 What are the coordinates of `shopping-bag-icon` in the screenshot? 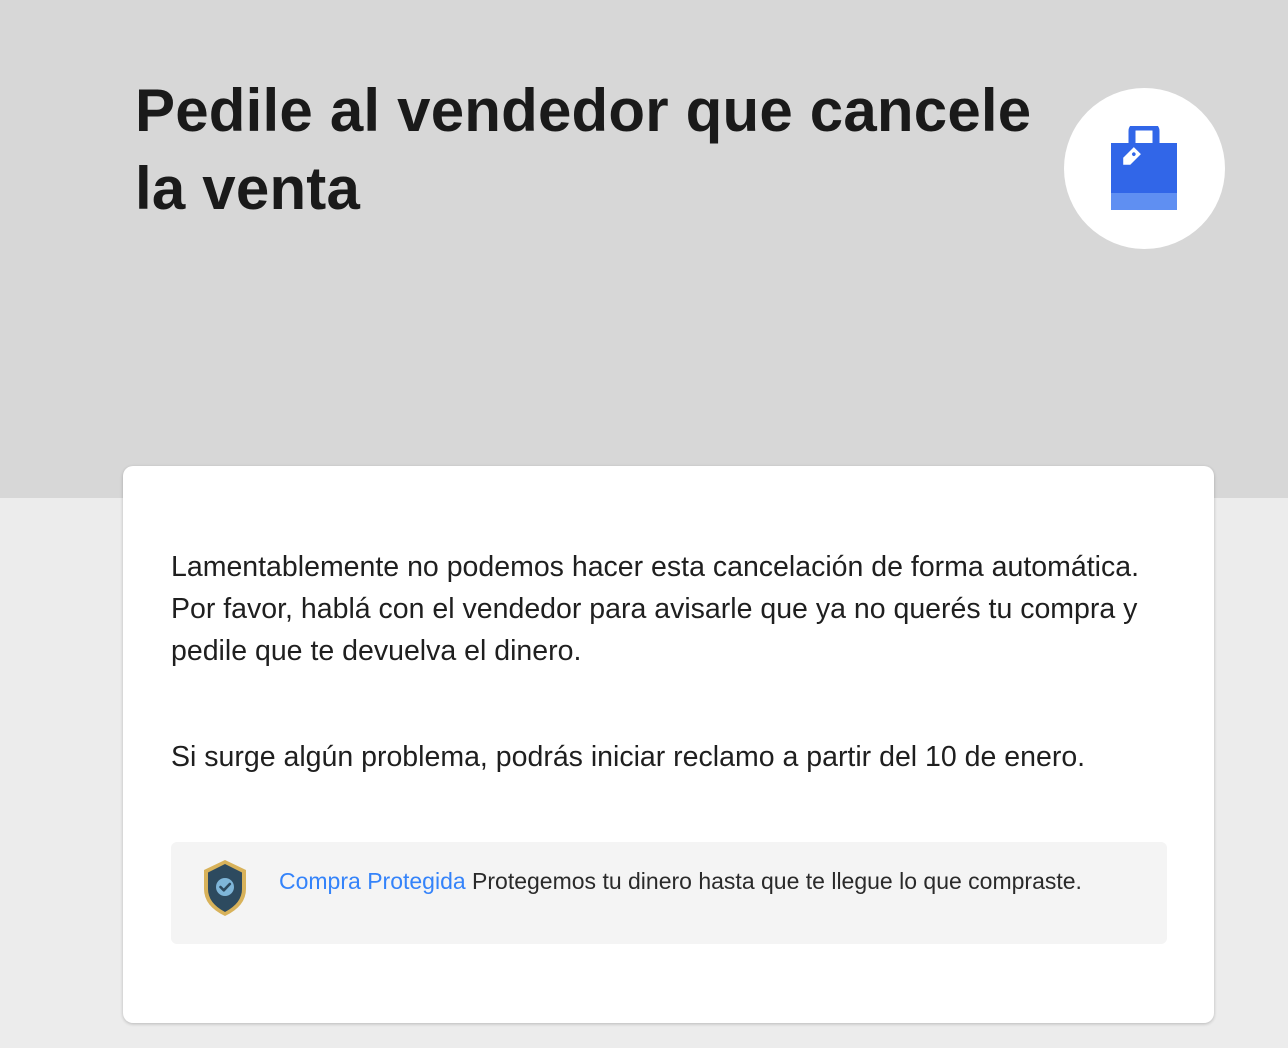 It's located at (1144, 168).